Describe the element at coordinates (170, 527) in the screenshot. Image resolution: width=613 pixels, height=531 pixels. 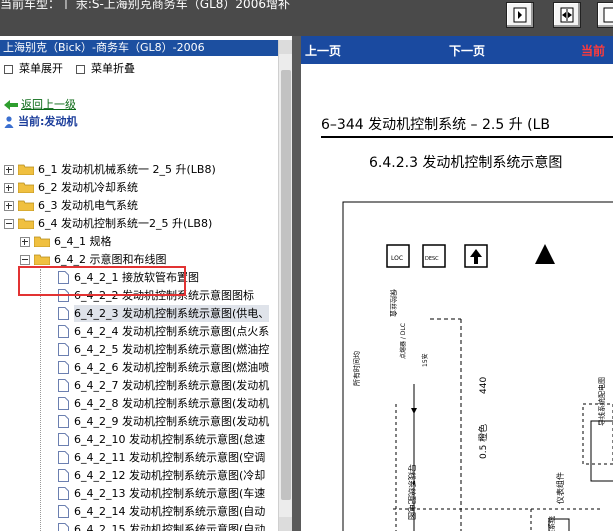
I see `tree-item-label: 6_4_2_15 发动机控制系统示意图(自动` at that location.